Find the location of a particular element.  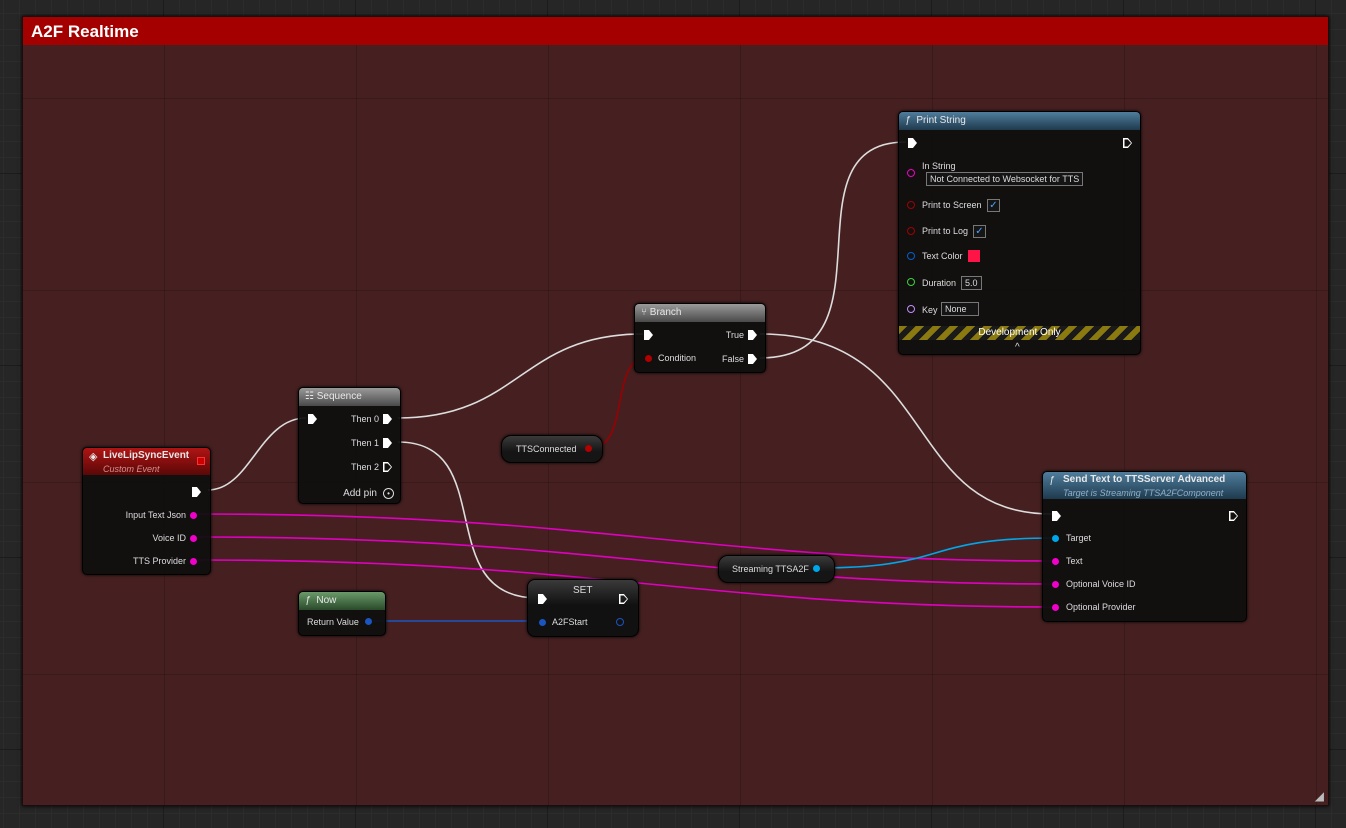

node-ttsconnected-getter: TTSConnected is located at coordinates (552, 449).